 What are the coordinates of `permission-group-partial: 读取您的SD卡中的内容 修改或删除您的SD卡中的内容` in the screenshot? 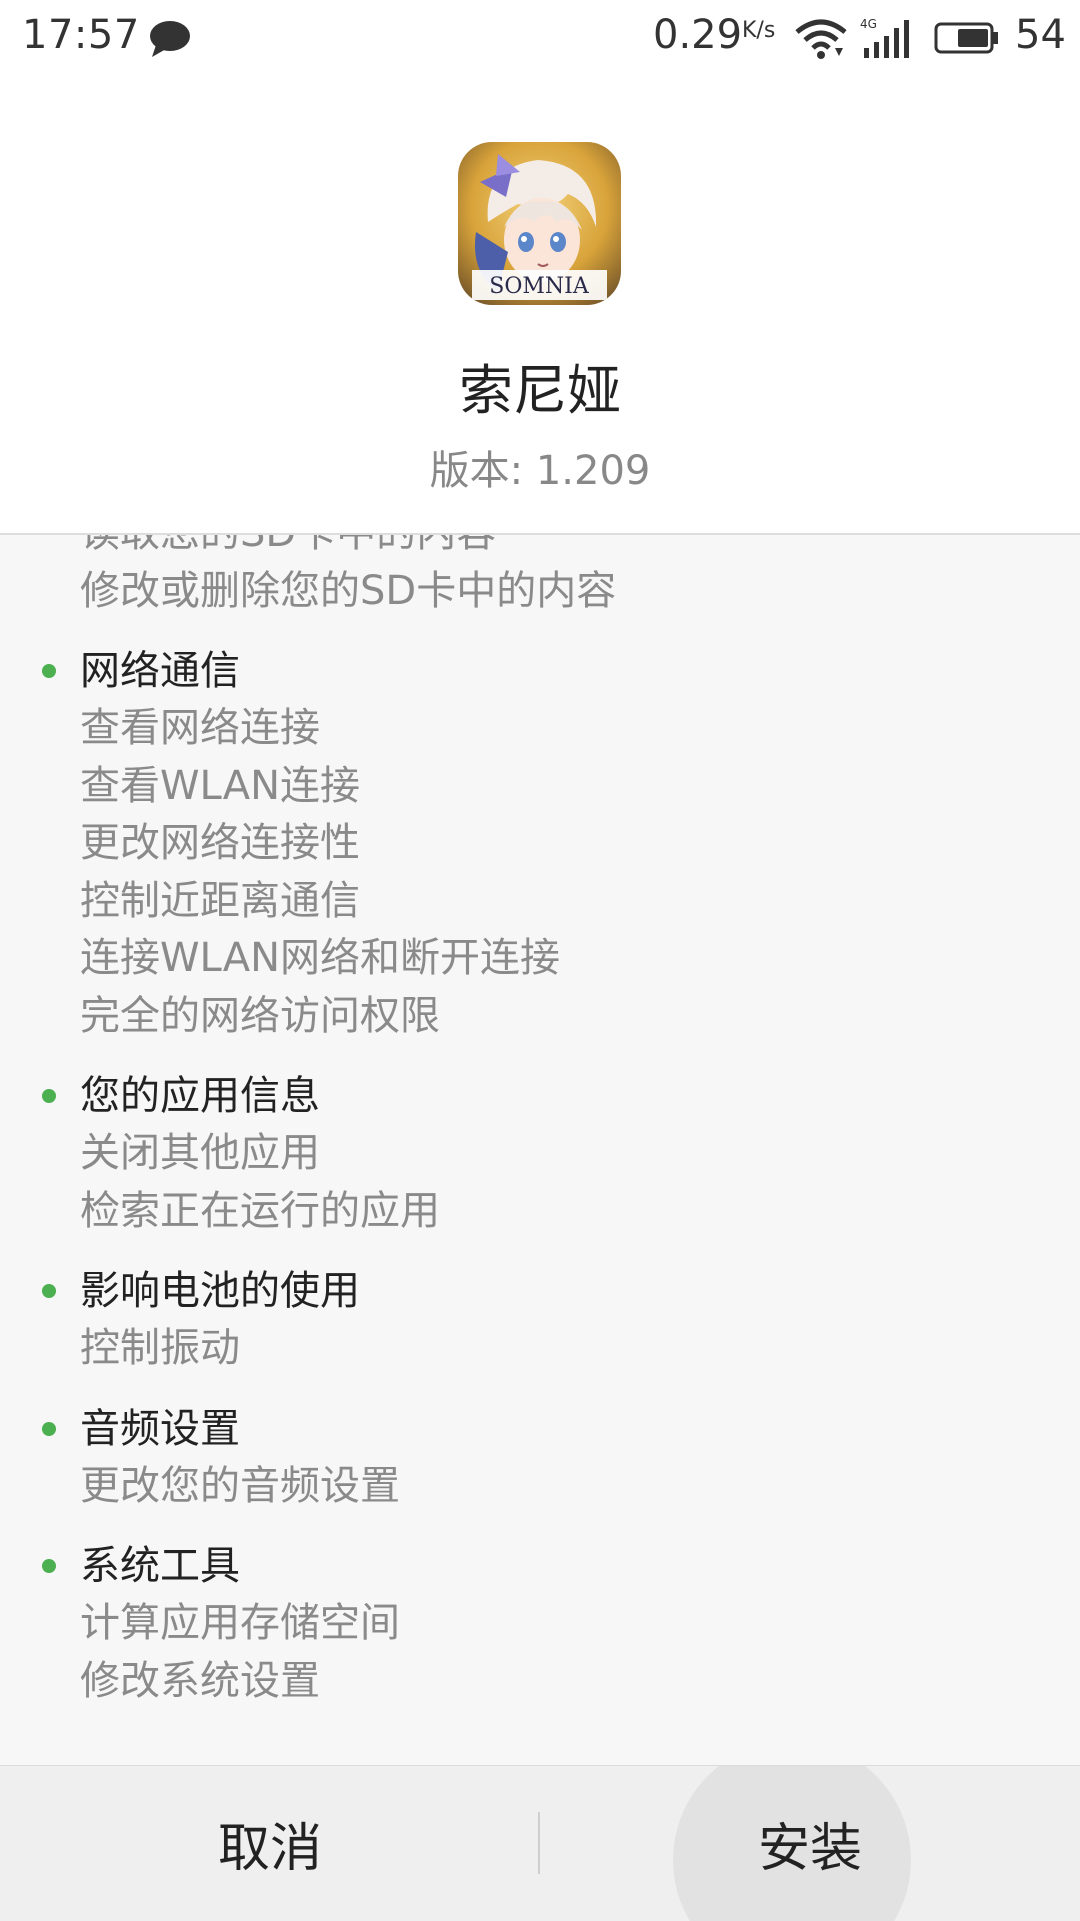 It's located at (540, 577).